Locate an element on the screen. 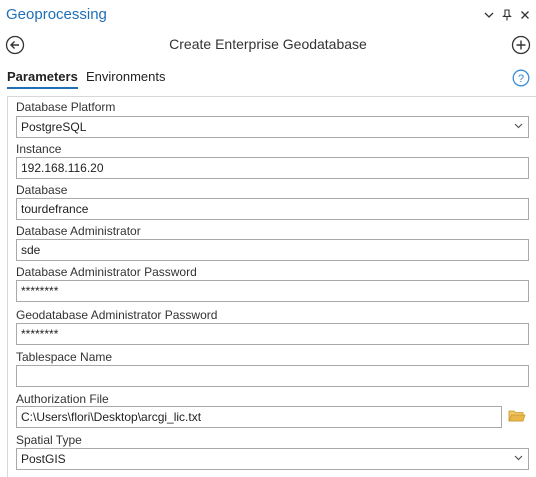  db-admin-field: sde is located at coordinates (272, 250).